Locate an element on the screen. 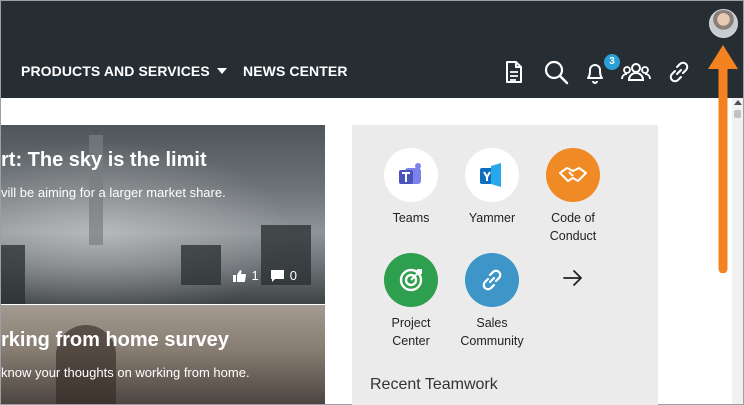  nav-products-and-services: PRODUCTS AND SERVICES is located at coordinates (124, 72).